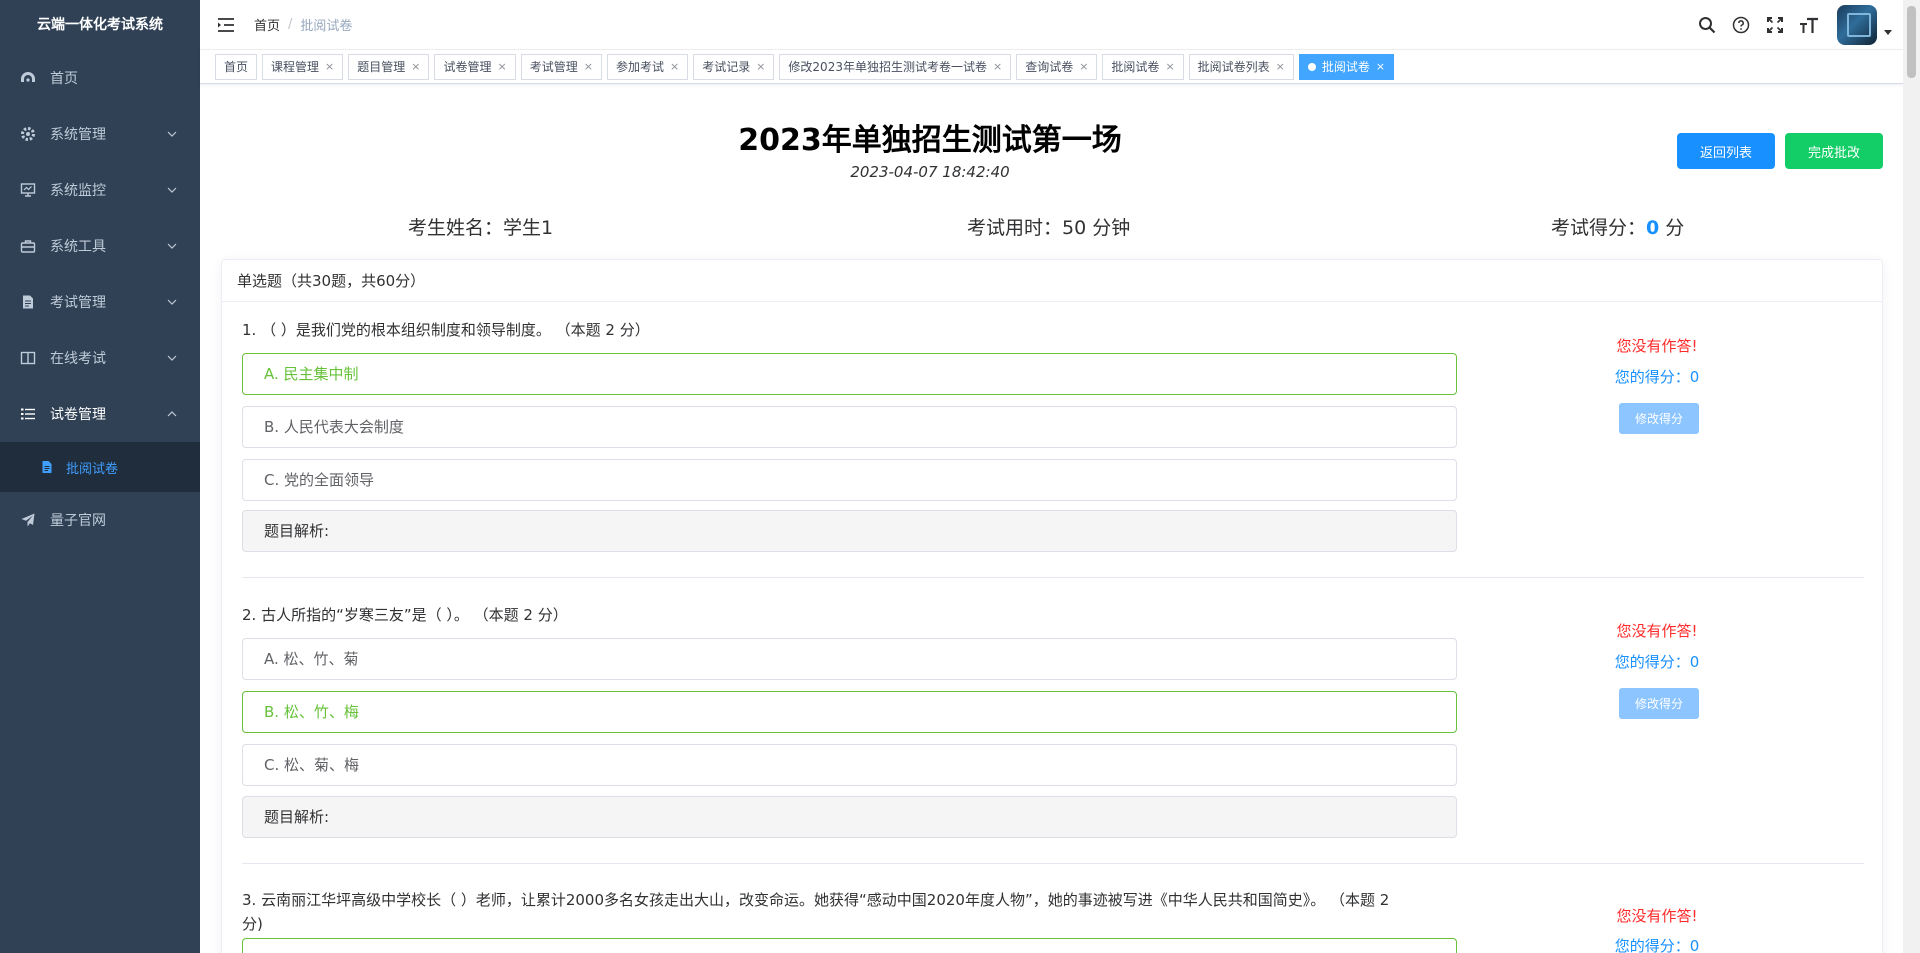 Image resolution: width=1920 pixels, height=953 pixels. Describe the element at coordinates (1707, 25) in the screenshot. I see `search-icon` at that location.